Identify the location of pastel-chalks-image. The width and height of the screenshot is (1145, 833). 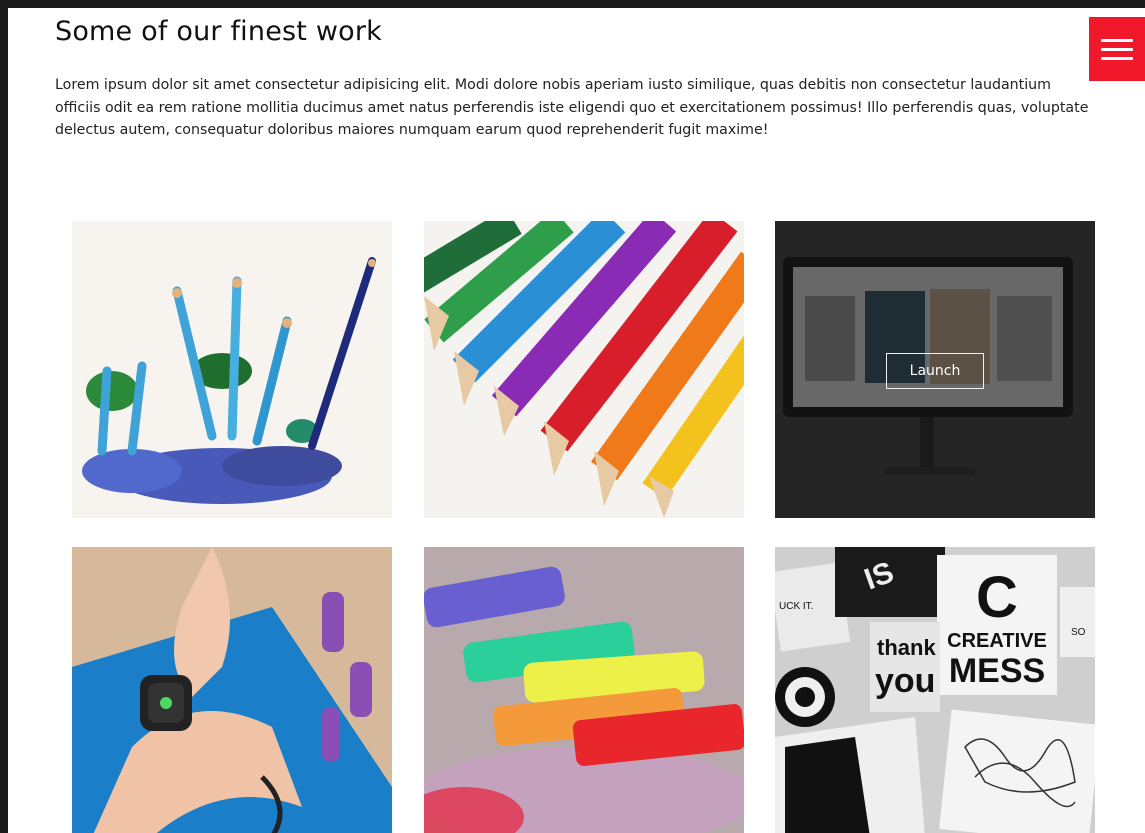
(584, 690).